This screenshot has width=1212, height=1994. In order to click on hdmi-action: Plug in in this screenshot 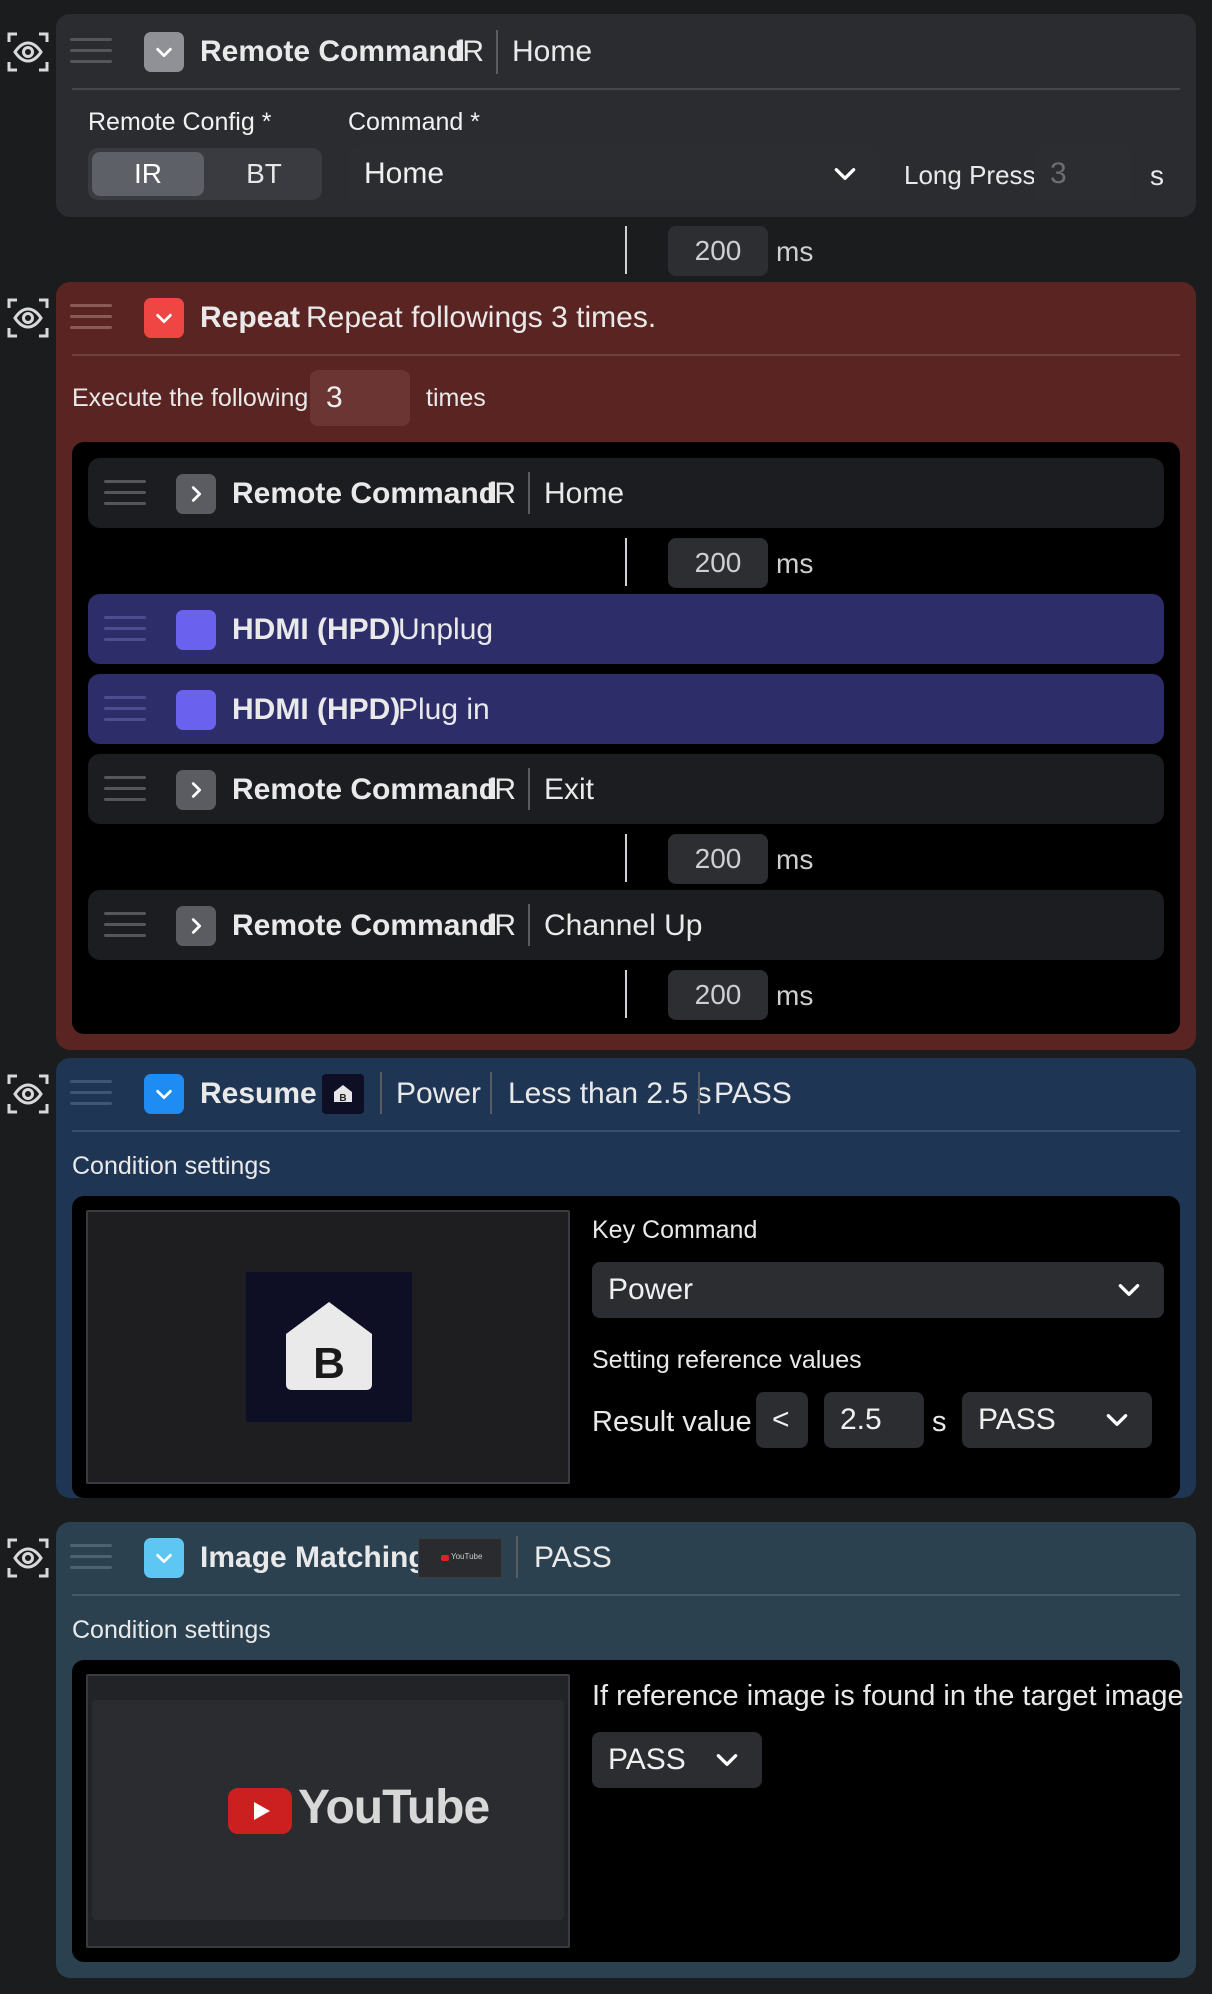, I will do `click(444, 709)`.